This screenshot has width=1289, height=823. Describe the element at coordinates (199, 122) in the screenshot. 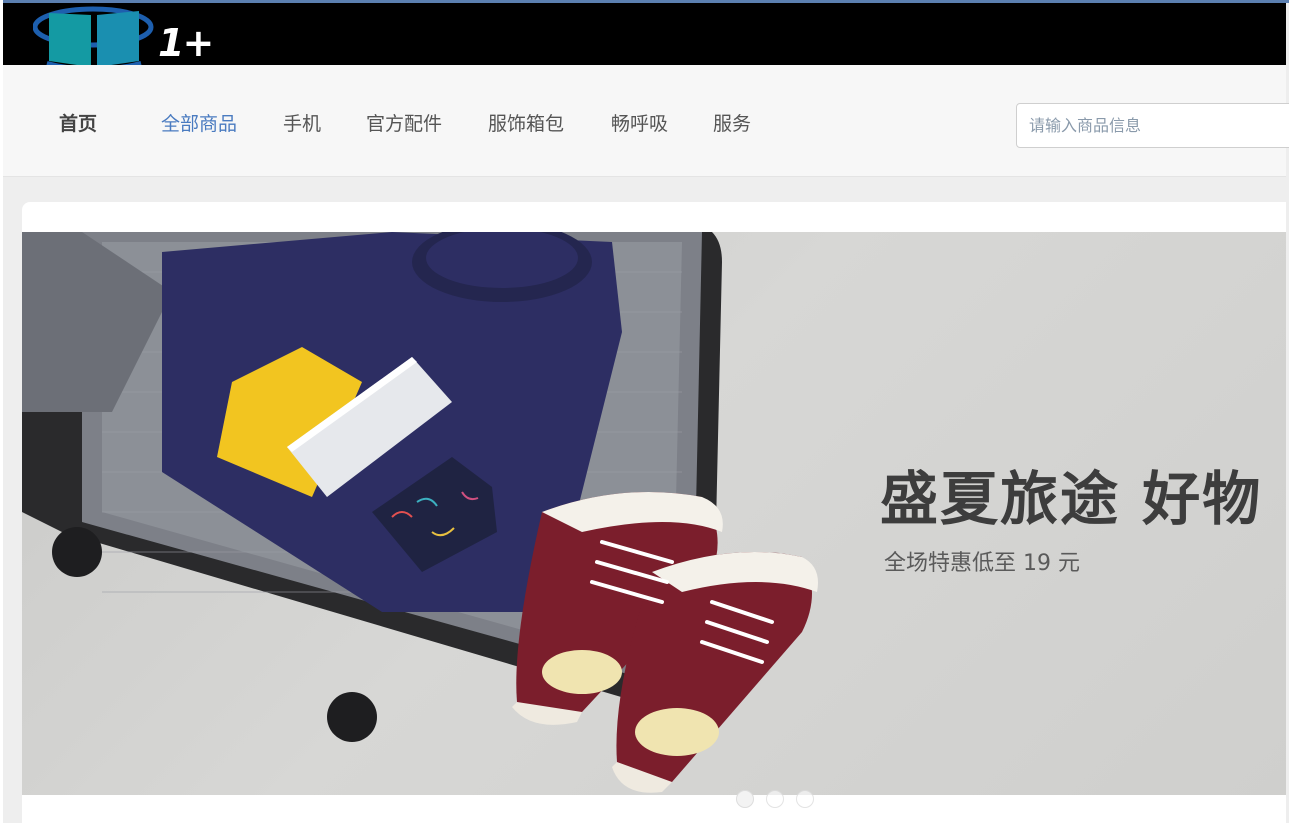

I see `nav-item-all-products: 全部商品` at that location.